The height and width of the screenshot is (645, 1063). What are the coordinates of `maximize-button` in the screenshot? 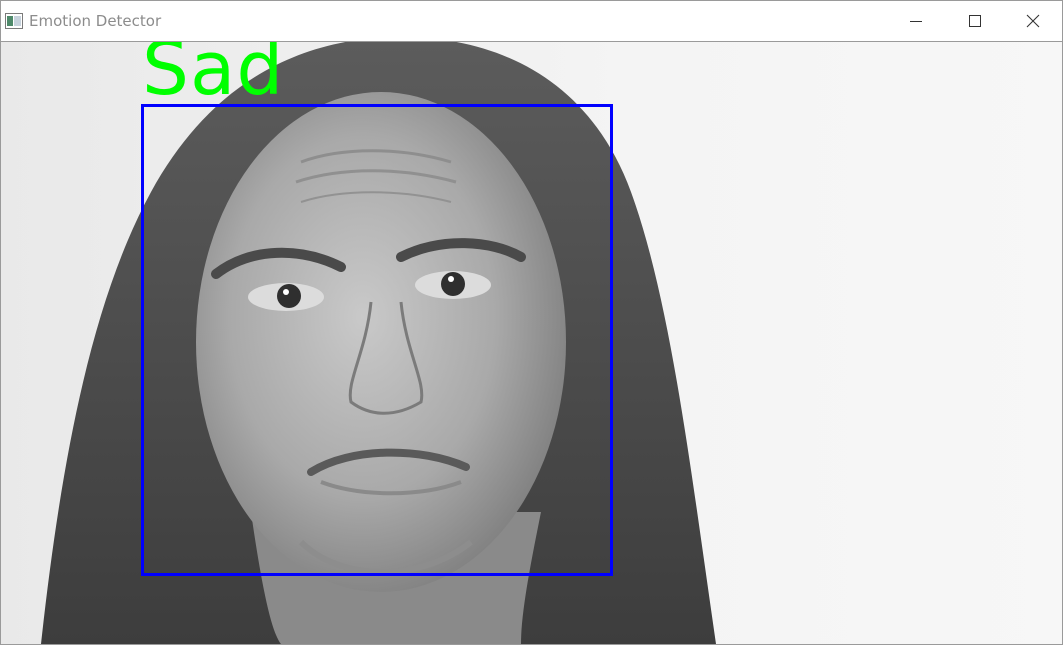 It's located at (975, 21).